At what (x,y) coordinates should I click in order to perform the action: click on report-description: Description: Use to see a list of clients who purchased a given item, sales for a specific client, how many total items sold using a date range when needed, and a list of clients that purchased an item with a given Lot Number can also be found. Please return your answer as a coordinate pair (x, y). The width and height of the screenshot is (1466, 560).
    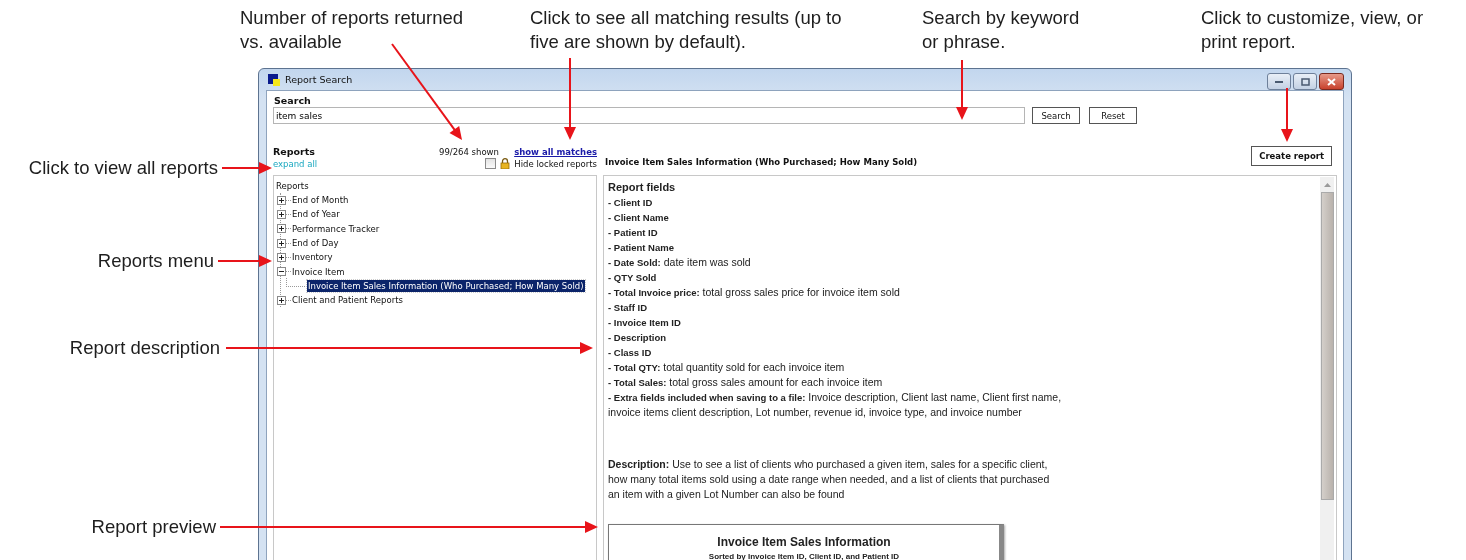
    Looking at the image, I should click on (829, 479).